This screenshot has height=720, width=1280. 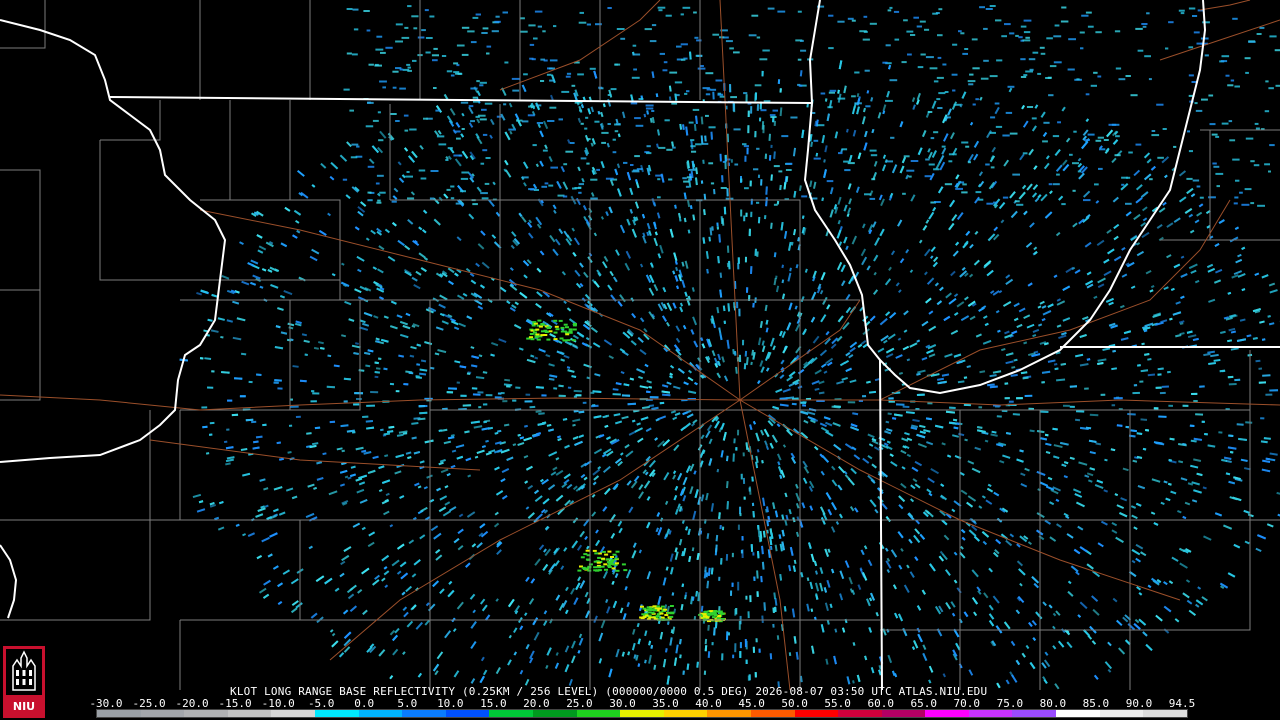 I want to click on niu-logo: NIU, so click(x=24, y=682).